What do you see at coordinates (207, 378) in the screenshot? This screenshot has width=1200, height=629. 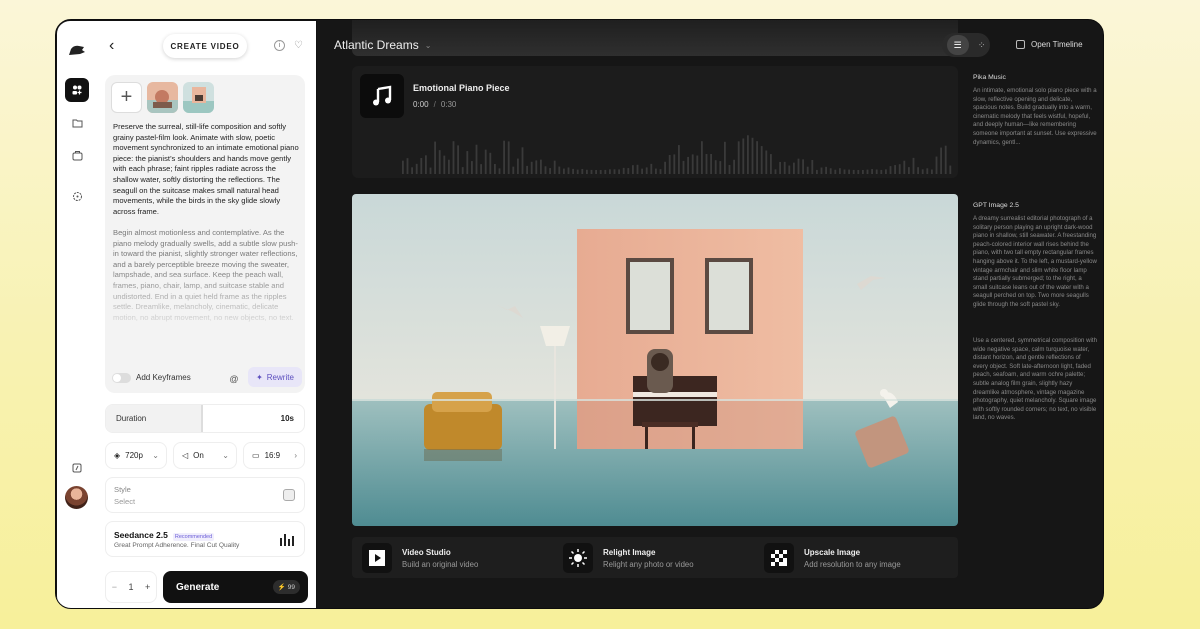 I see `keyframes-row: Add Keyframes @ ✦ Rewrite` at bounding box center [207, 378].